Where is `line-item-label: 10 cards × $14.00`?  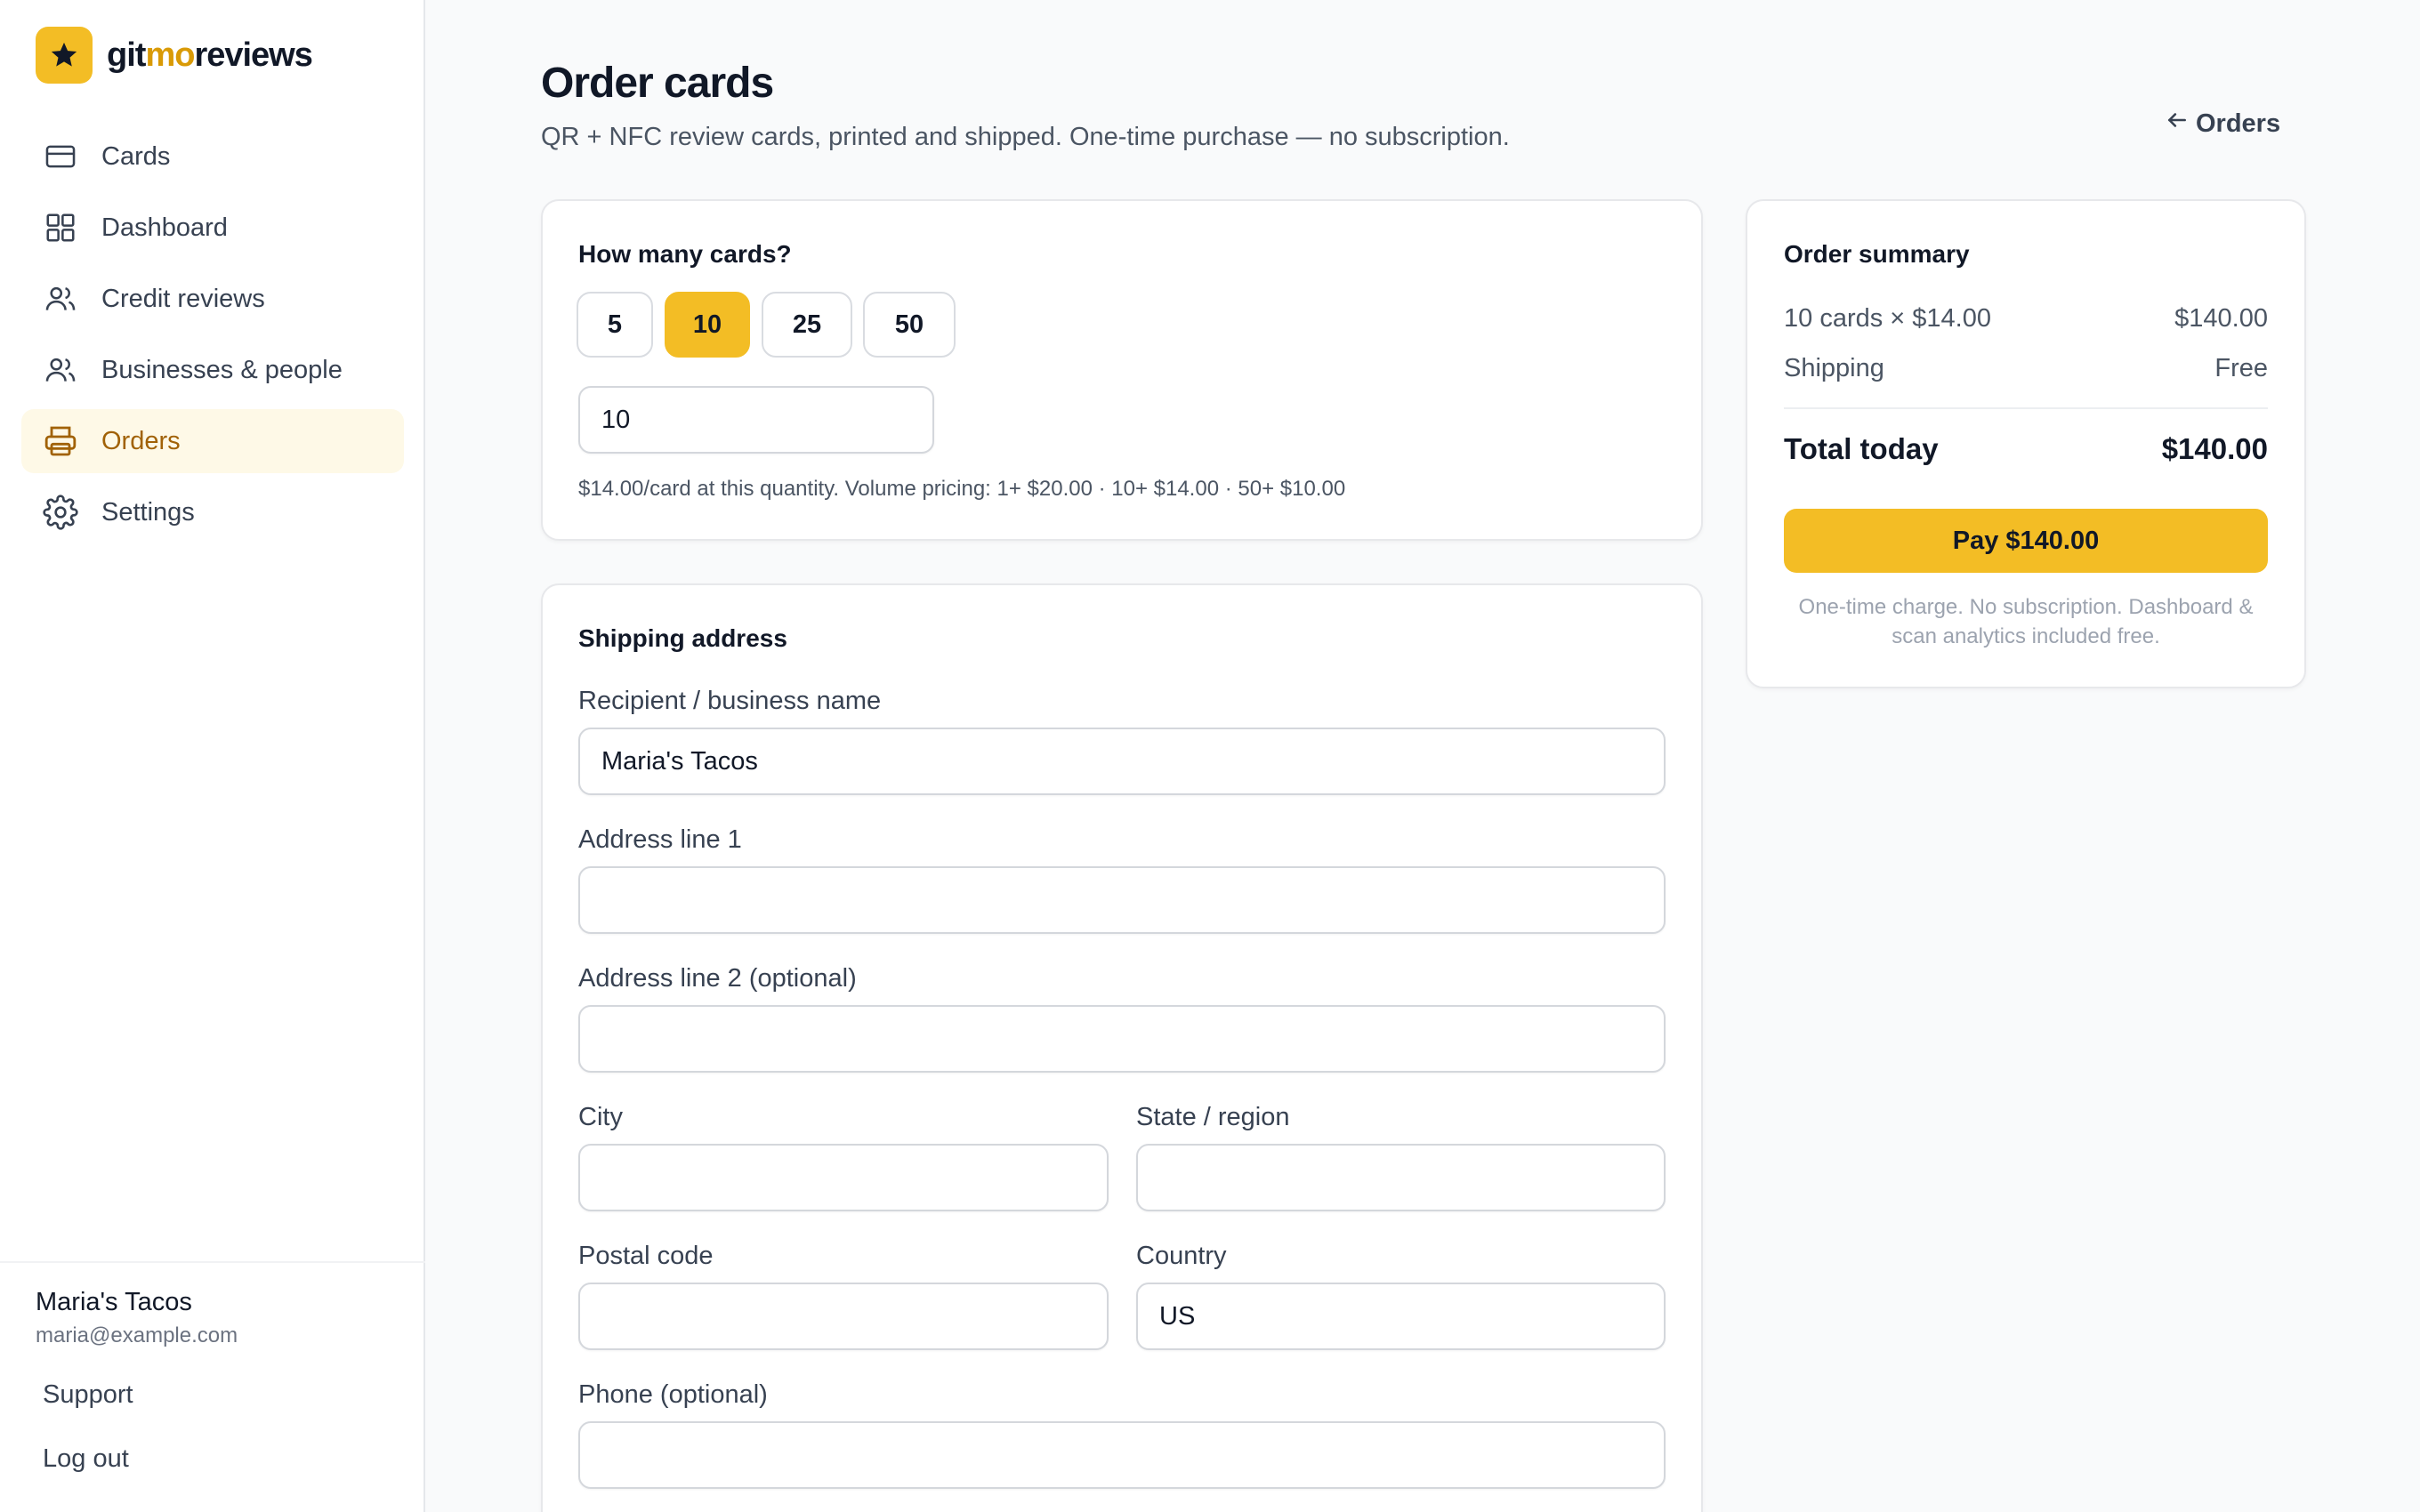 line-item-label: 10 cards × $14.00 is located at coordinates (1887, 319).